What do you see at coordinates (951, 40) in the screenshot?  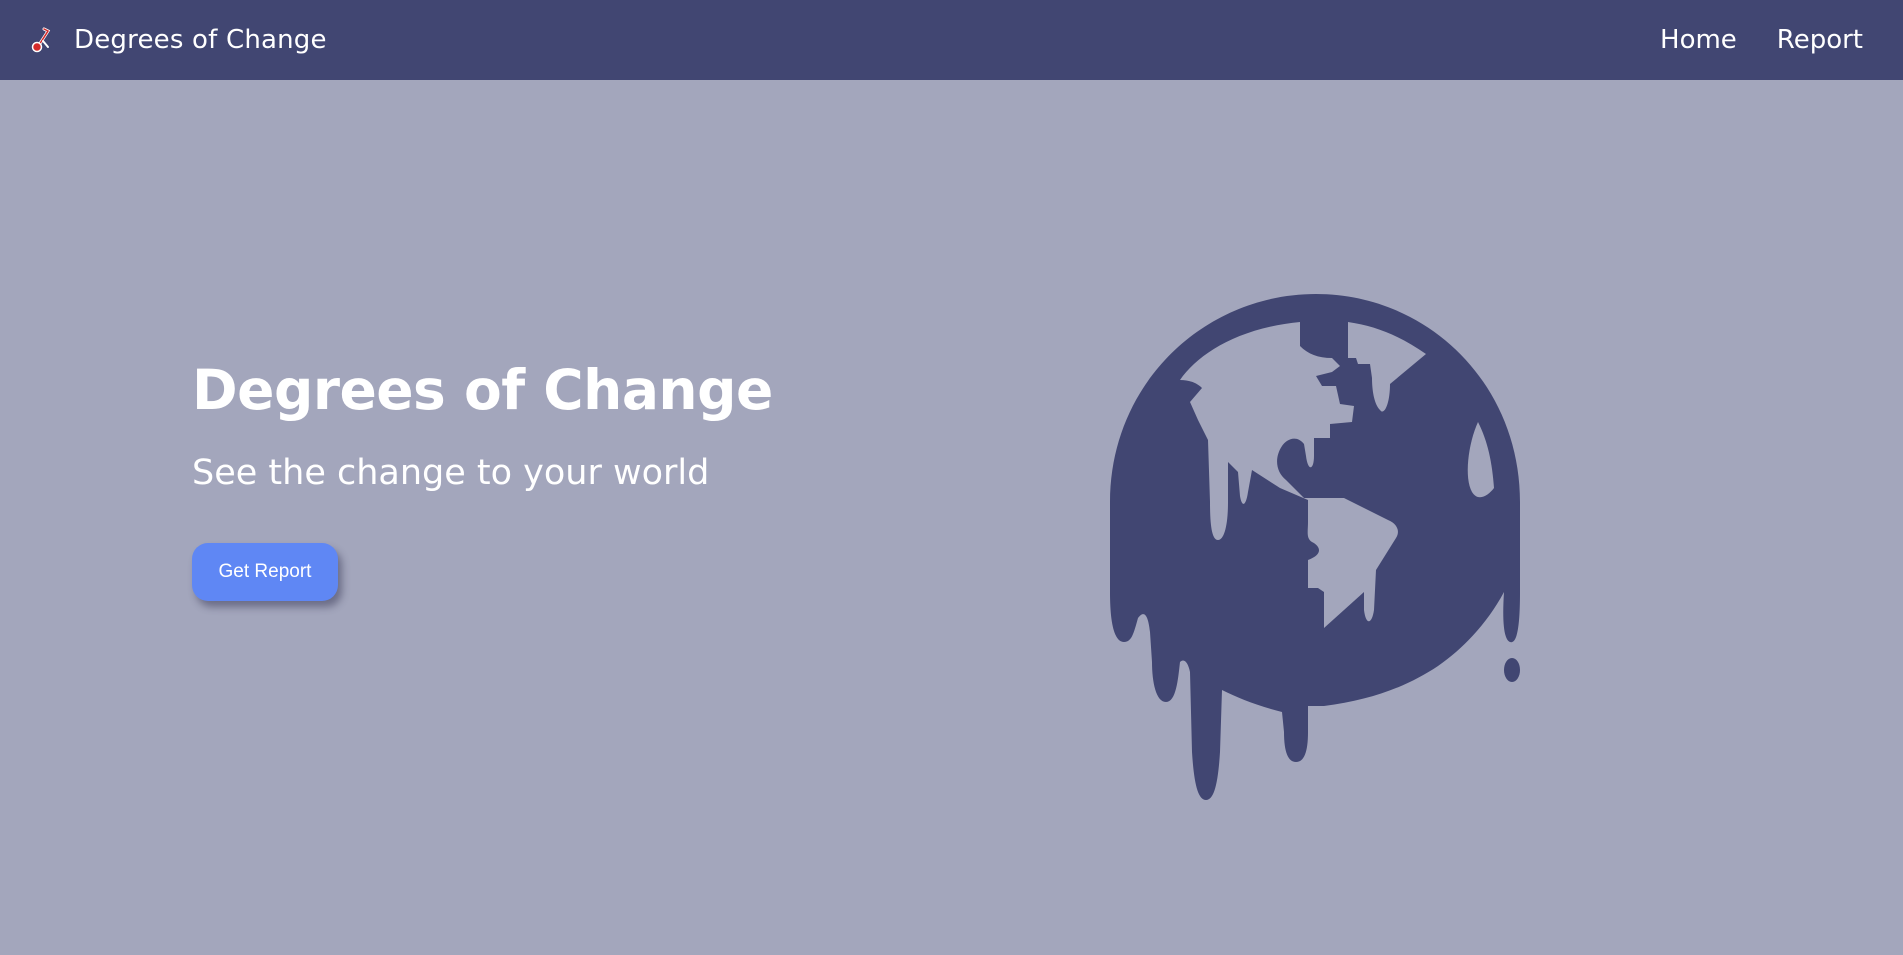 I see `top-navbar: Degrees of Change Home Report` at bounding box center [951, 40].